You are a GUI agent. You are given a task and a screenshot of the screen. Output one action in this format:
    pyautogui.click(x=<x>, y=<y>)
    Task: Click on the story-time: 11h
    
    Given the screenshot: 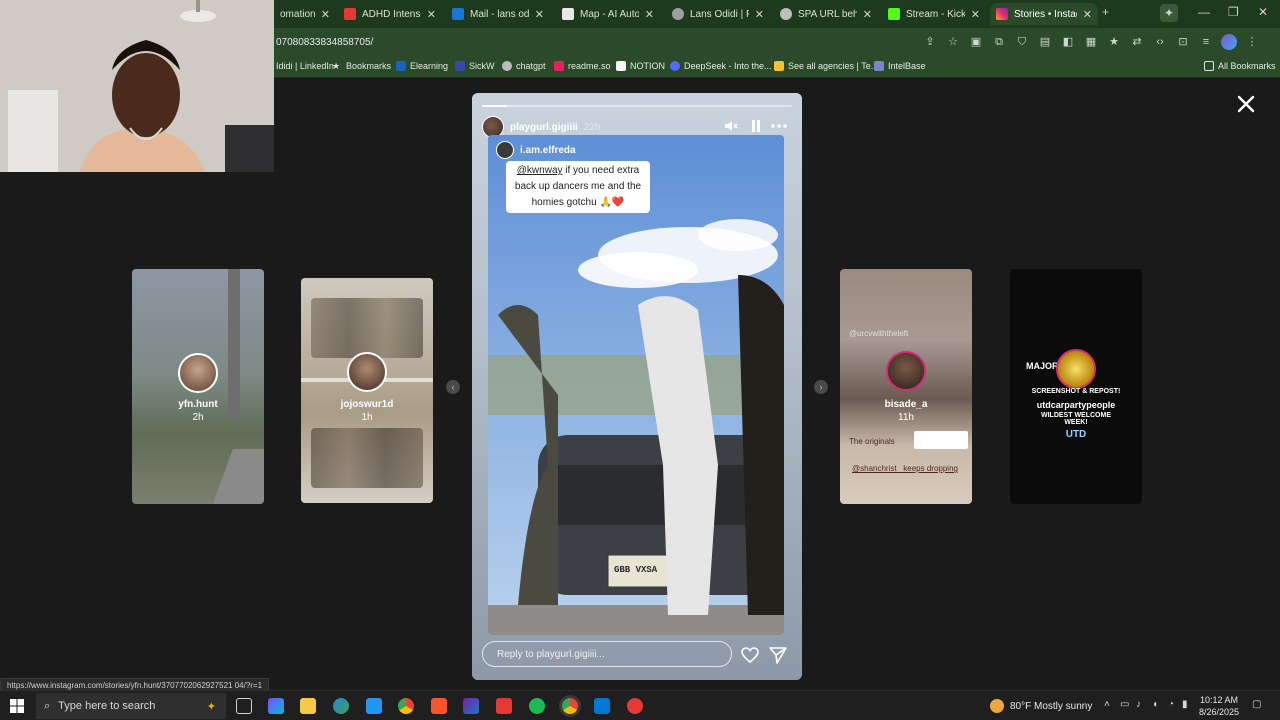 What is the action you would take?
    pyautogui.click(x=906, y=417)
    